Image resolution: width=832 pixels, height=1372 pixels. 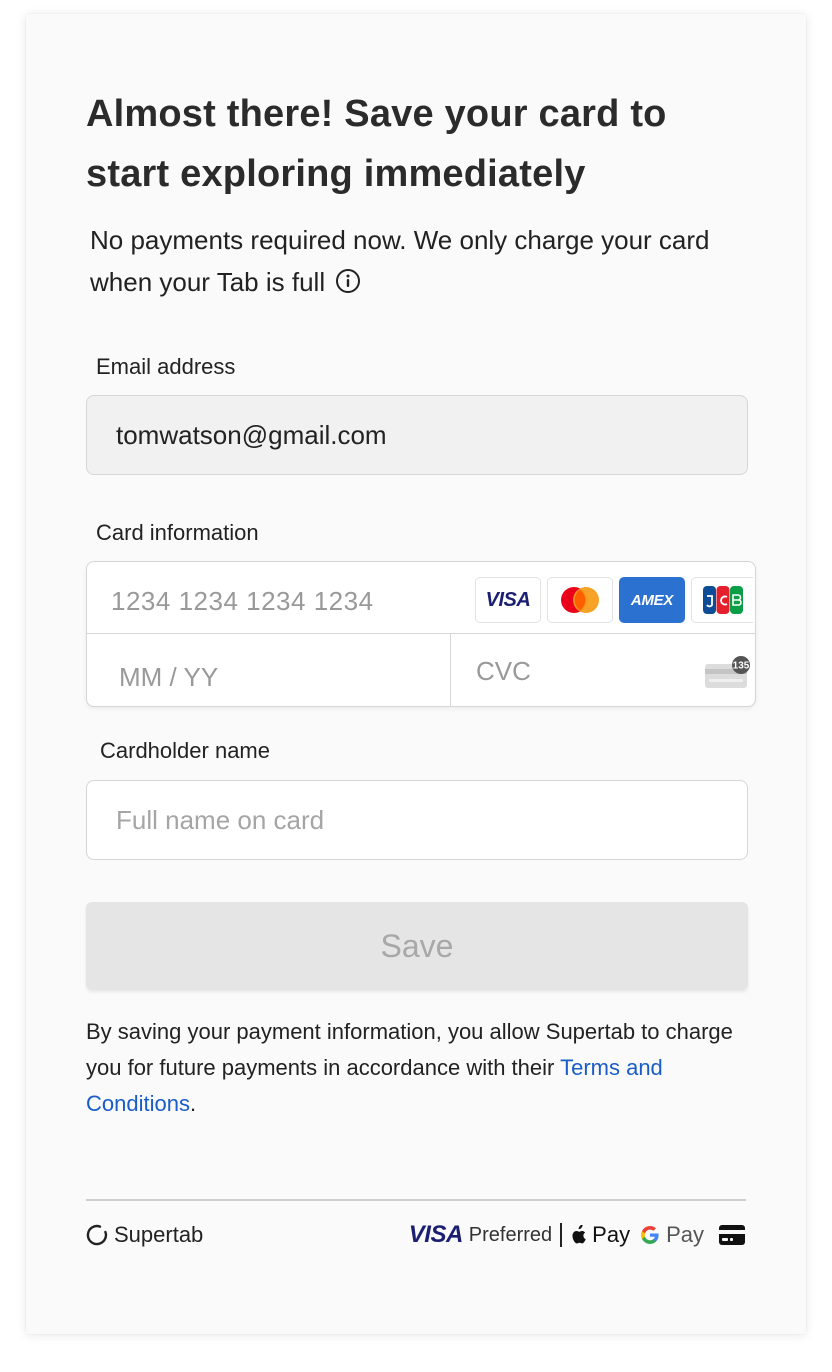 What do you see at coordinates (603, 670) in the screenshot?
I see `cvc-input: CVC 135` at bounding box center [603, 670].